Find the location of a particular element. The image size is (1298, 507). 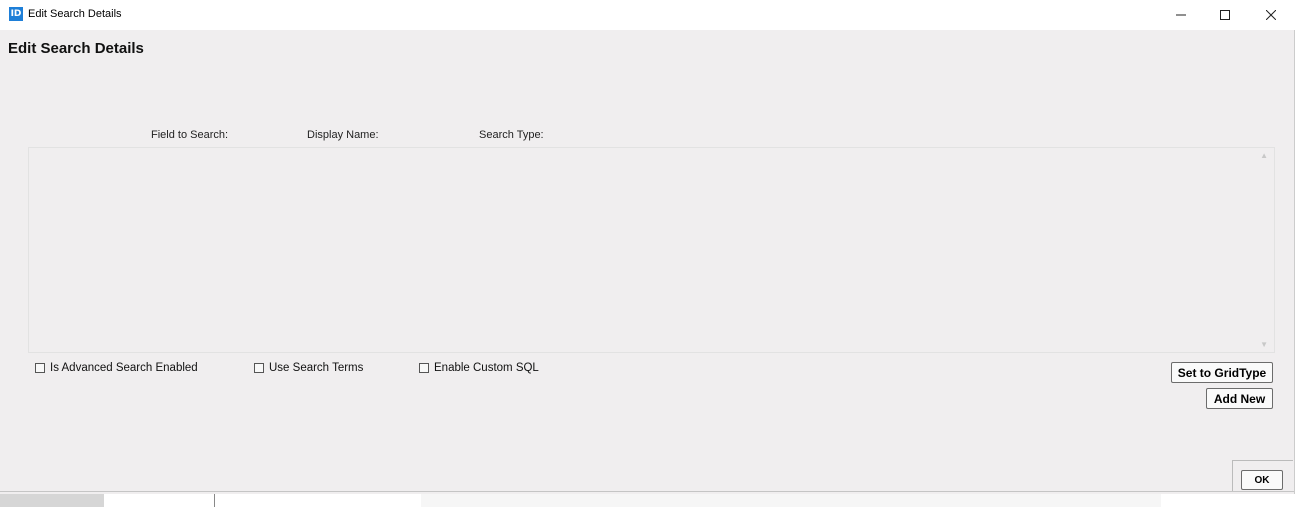

window-right-border is located at coordinates (1296, 262).